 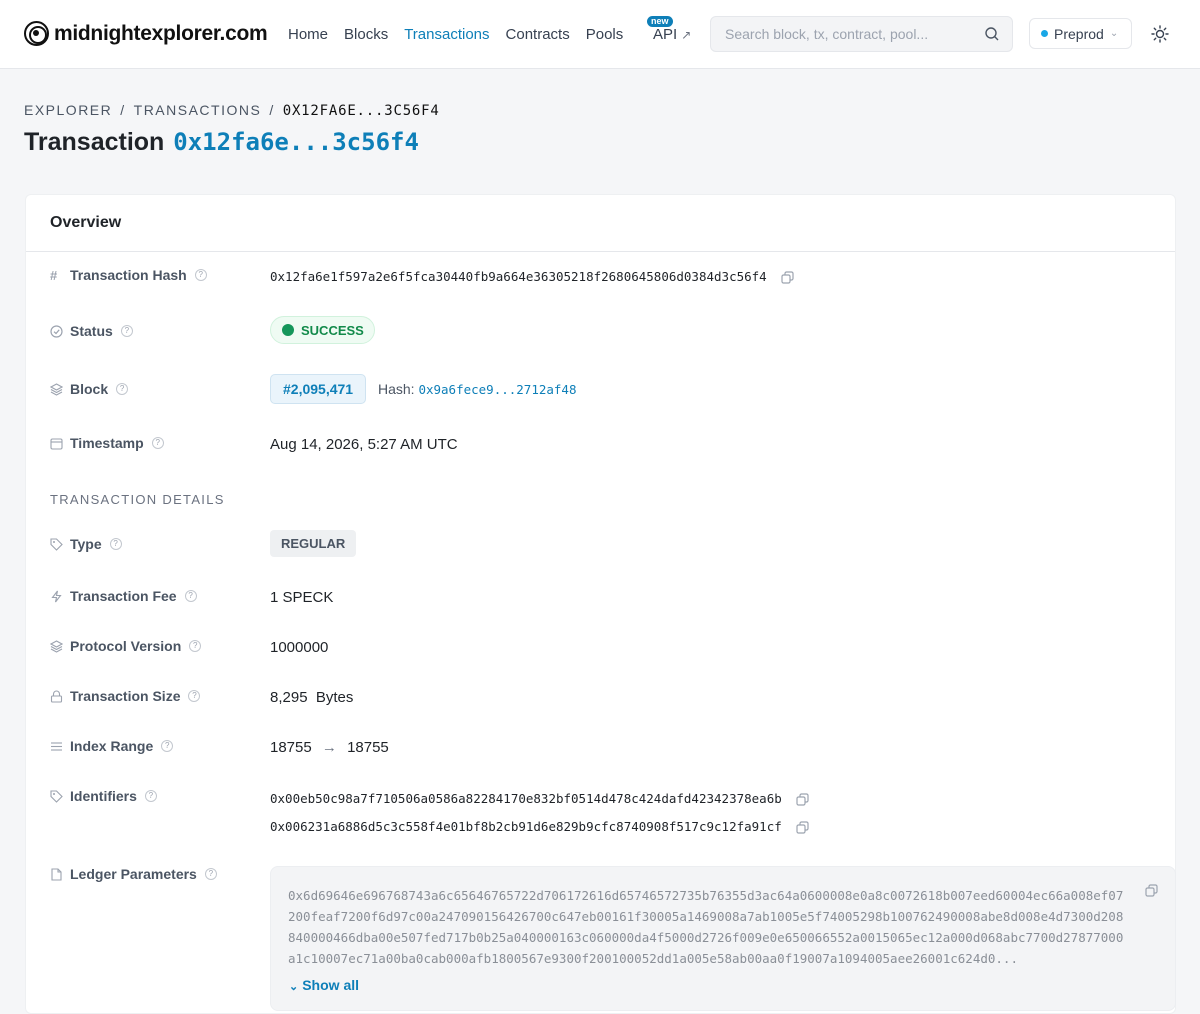 What do you see at coordinates (331, 985) in the screenshot?
I see `show-all-label: Show all` at bounding box center [331, 985].